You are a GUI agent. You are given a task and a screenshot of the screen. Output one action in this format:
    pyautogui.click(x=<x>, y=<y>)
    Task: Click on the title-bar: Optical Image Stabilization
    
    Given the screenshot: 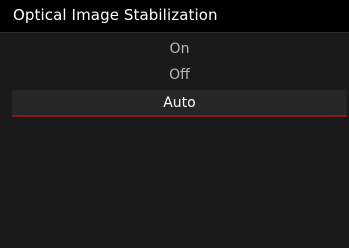 What is the action you would take?
    pyautogui.click(x=174, y=16)
    